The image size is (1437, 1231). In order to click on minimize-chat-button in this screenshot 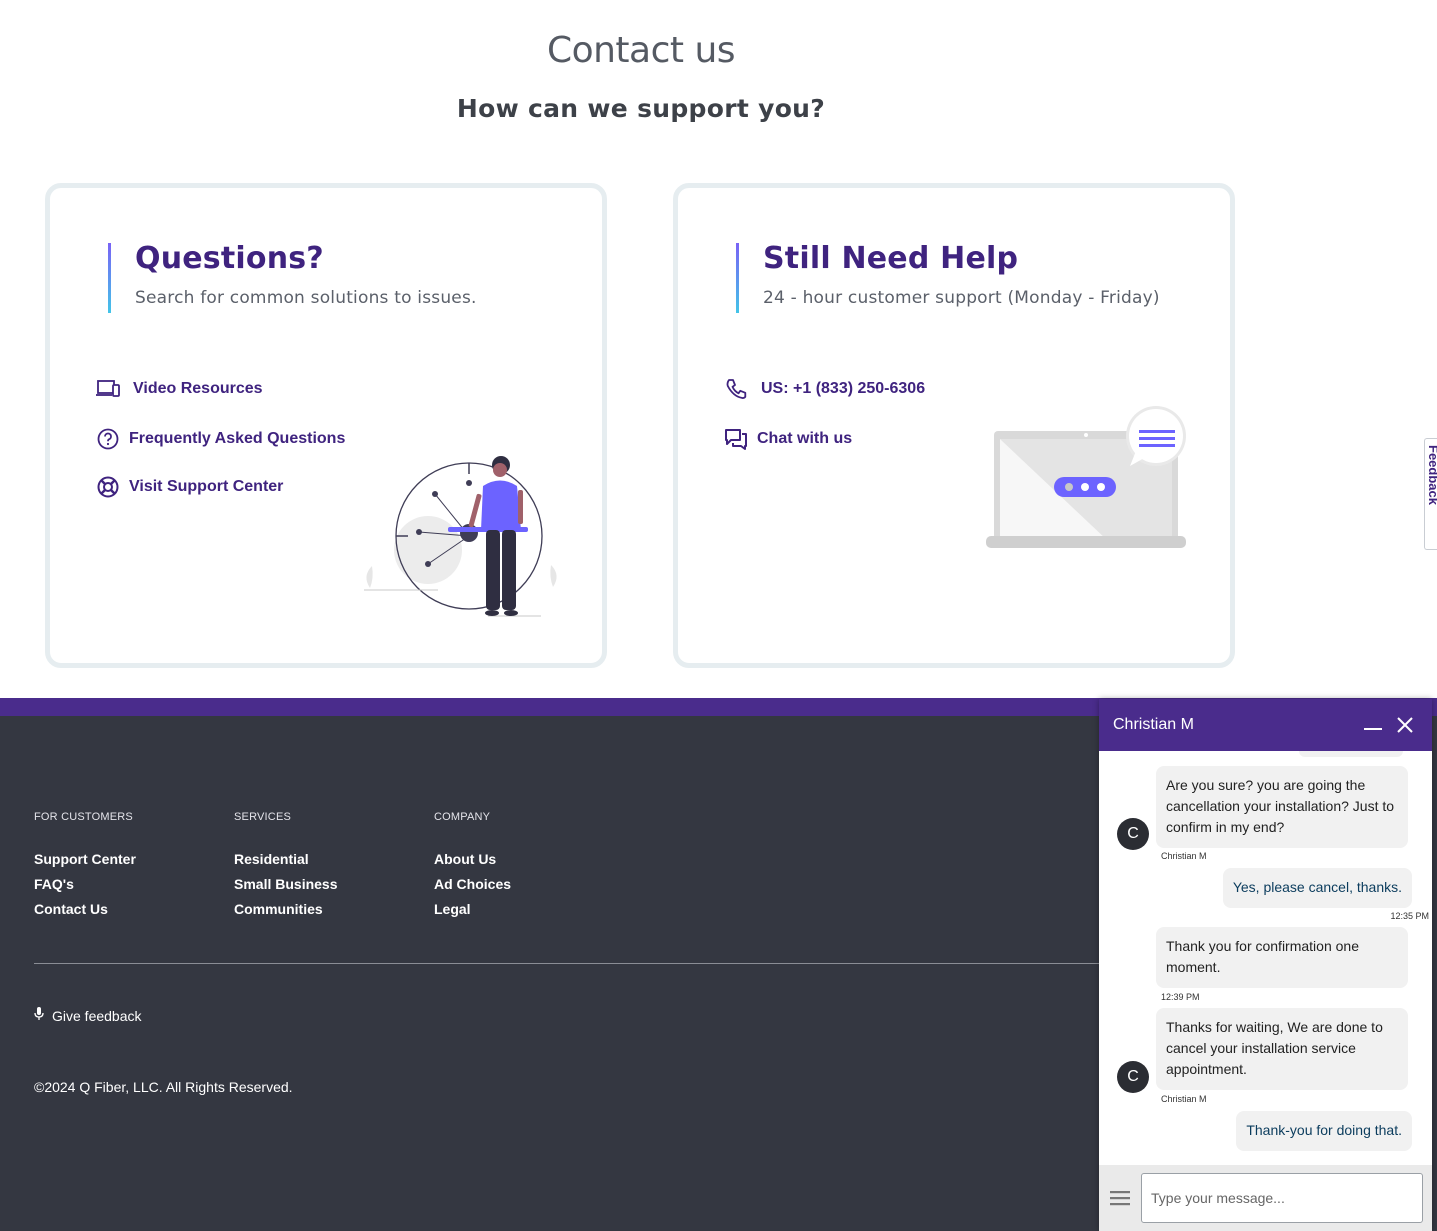, I will do `click(1373, 725)`.